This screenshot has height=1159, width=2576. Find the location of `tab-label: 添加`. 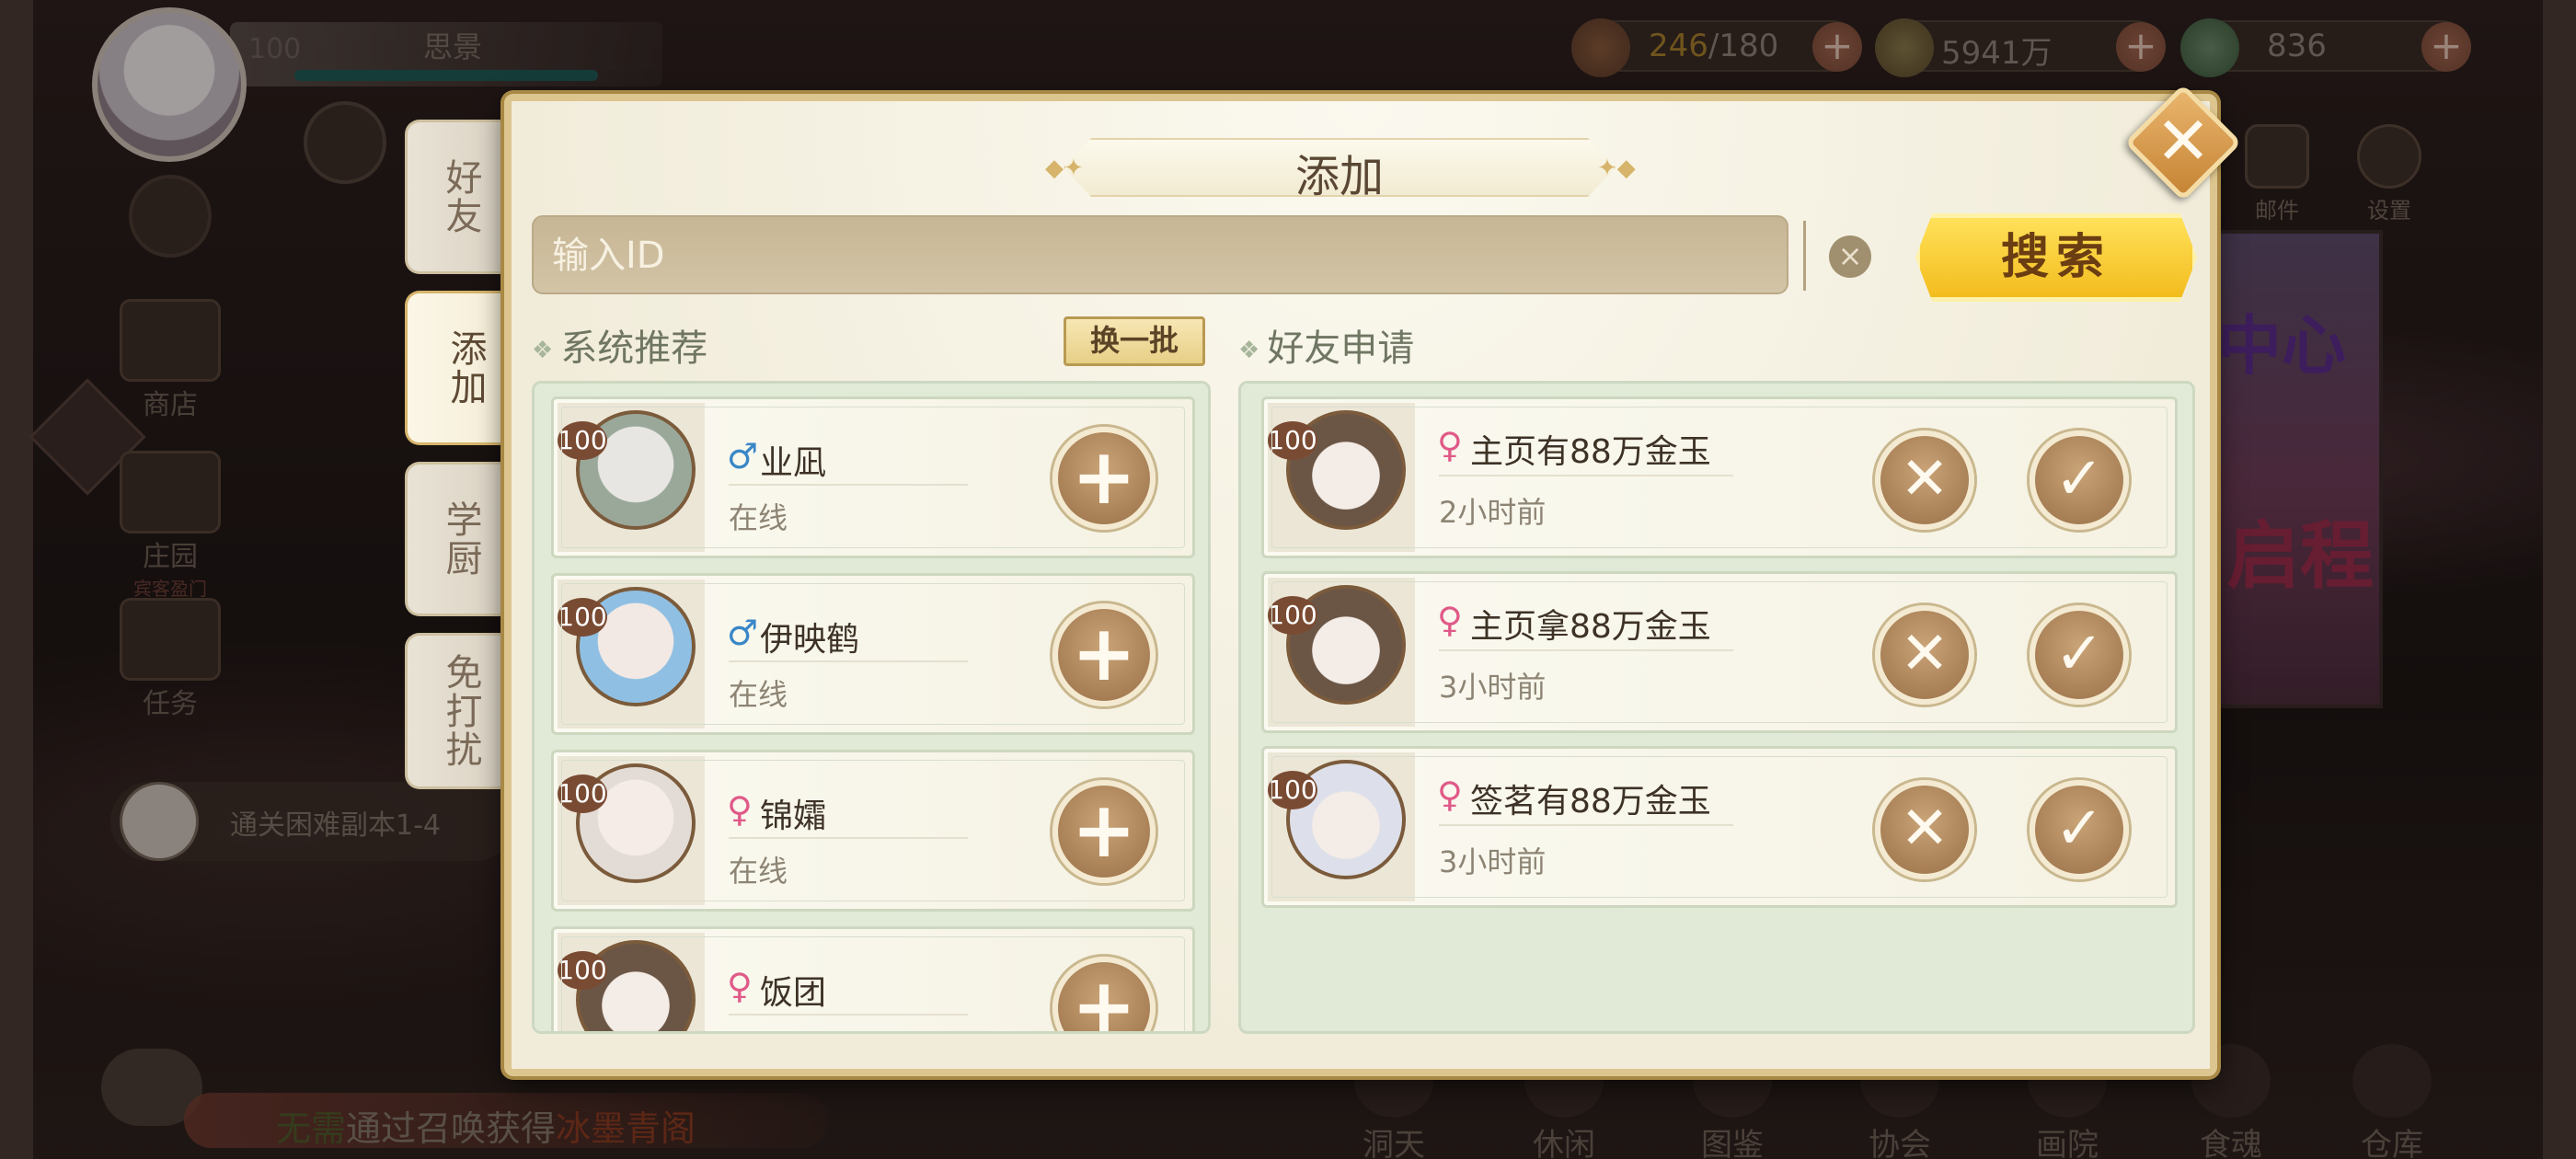

tab-label: 添加 is located at coordinates (465, 368).